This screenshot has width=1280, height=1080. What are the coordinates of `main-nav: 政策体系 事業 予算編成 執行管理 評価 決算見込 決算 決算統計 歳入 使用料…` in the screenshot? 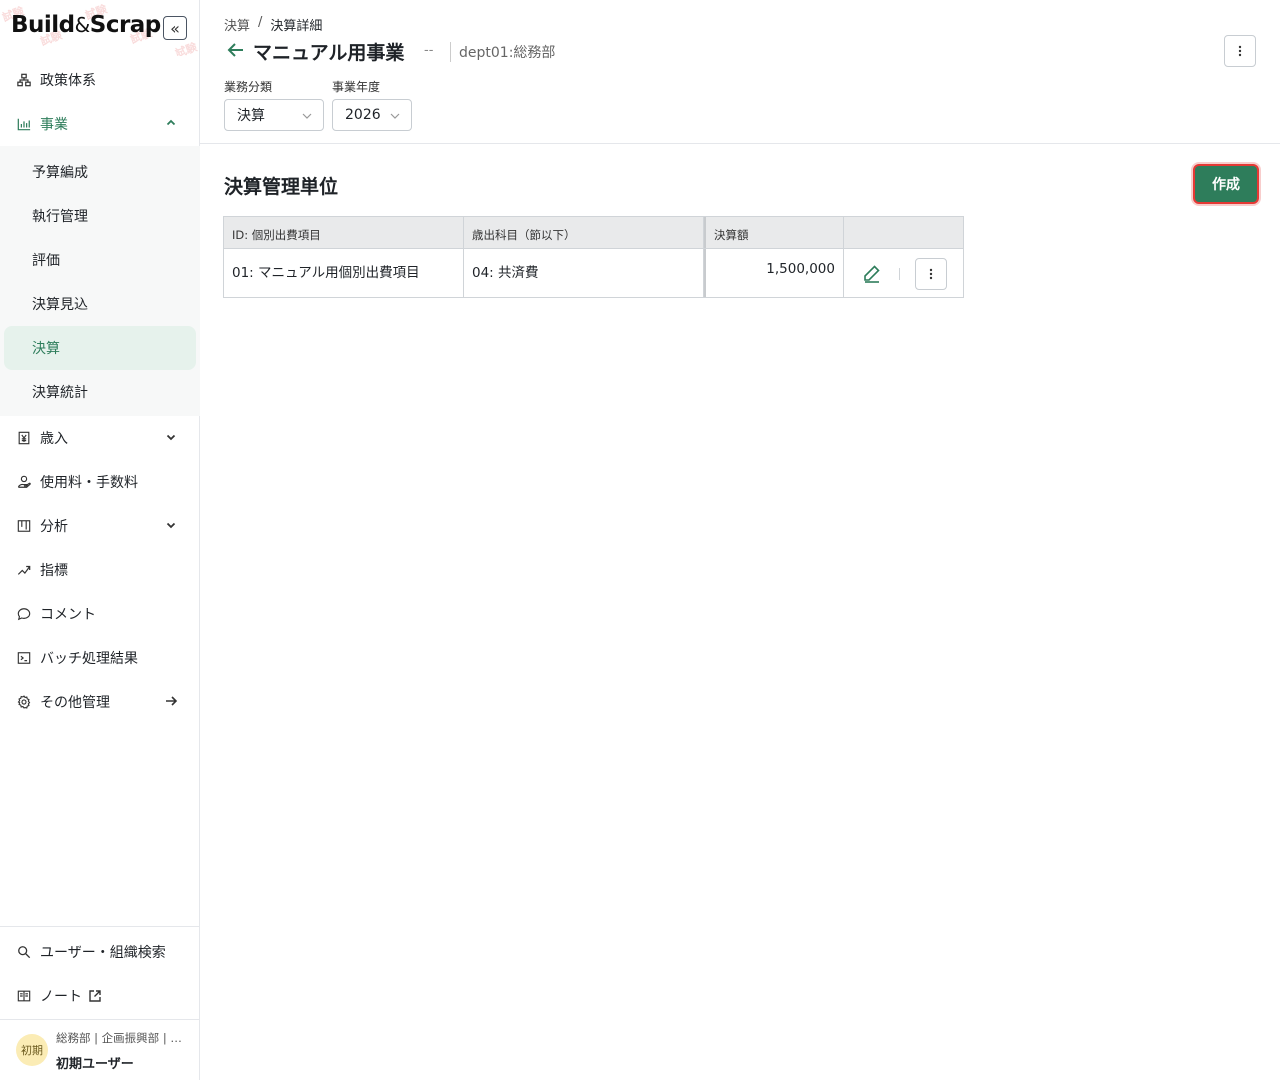 It's located at (100, 391).